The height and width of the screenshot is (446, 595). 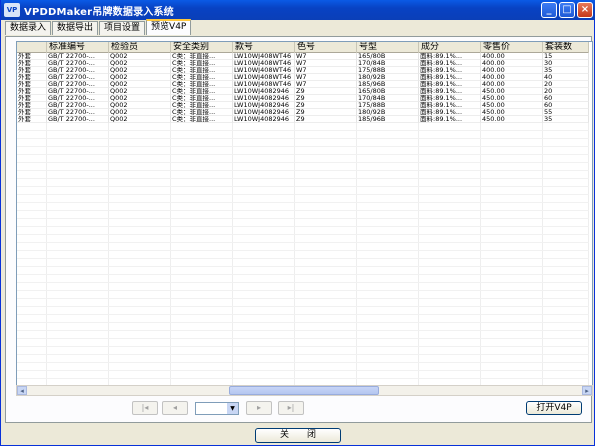 I want to click on prev-page-button: ◂, so click(x=175, y=408).